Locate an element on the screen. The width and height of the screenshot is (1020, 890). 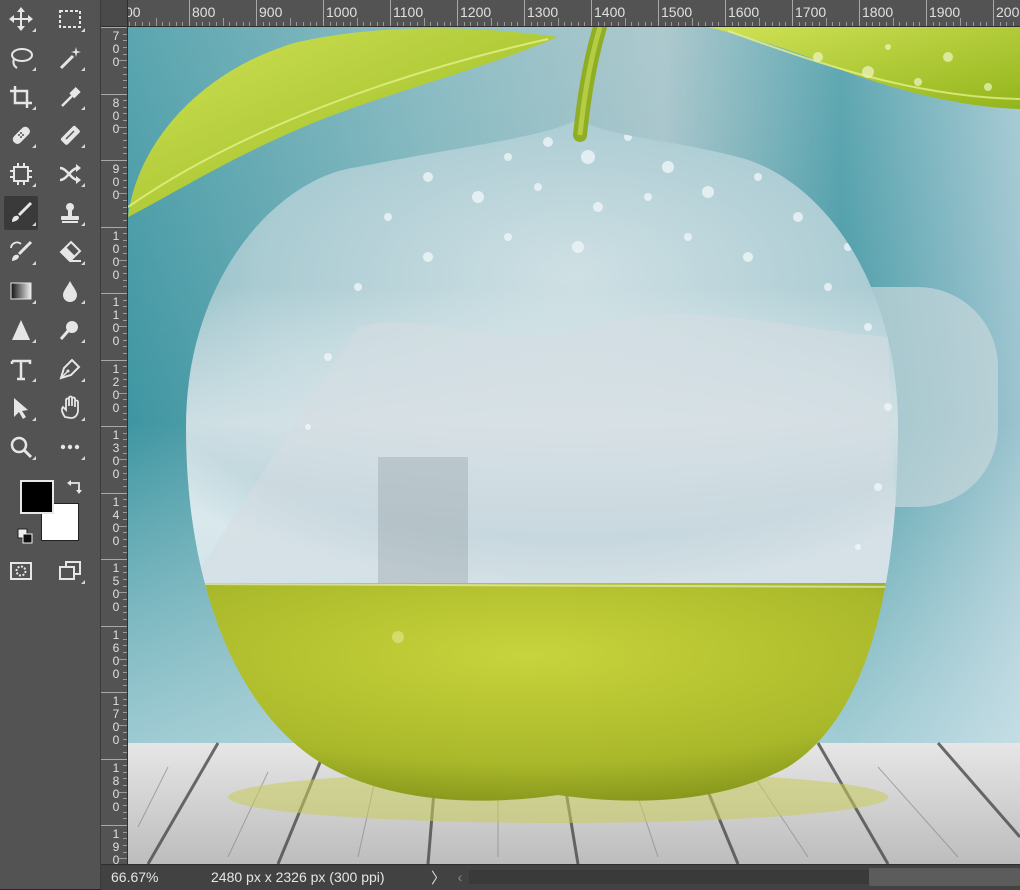
chip-icon is located at coordinates (21, 174).